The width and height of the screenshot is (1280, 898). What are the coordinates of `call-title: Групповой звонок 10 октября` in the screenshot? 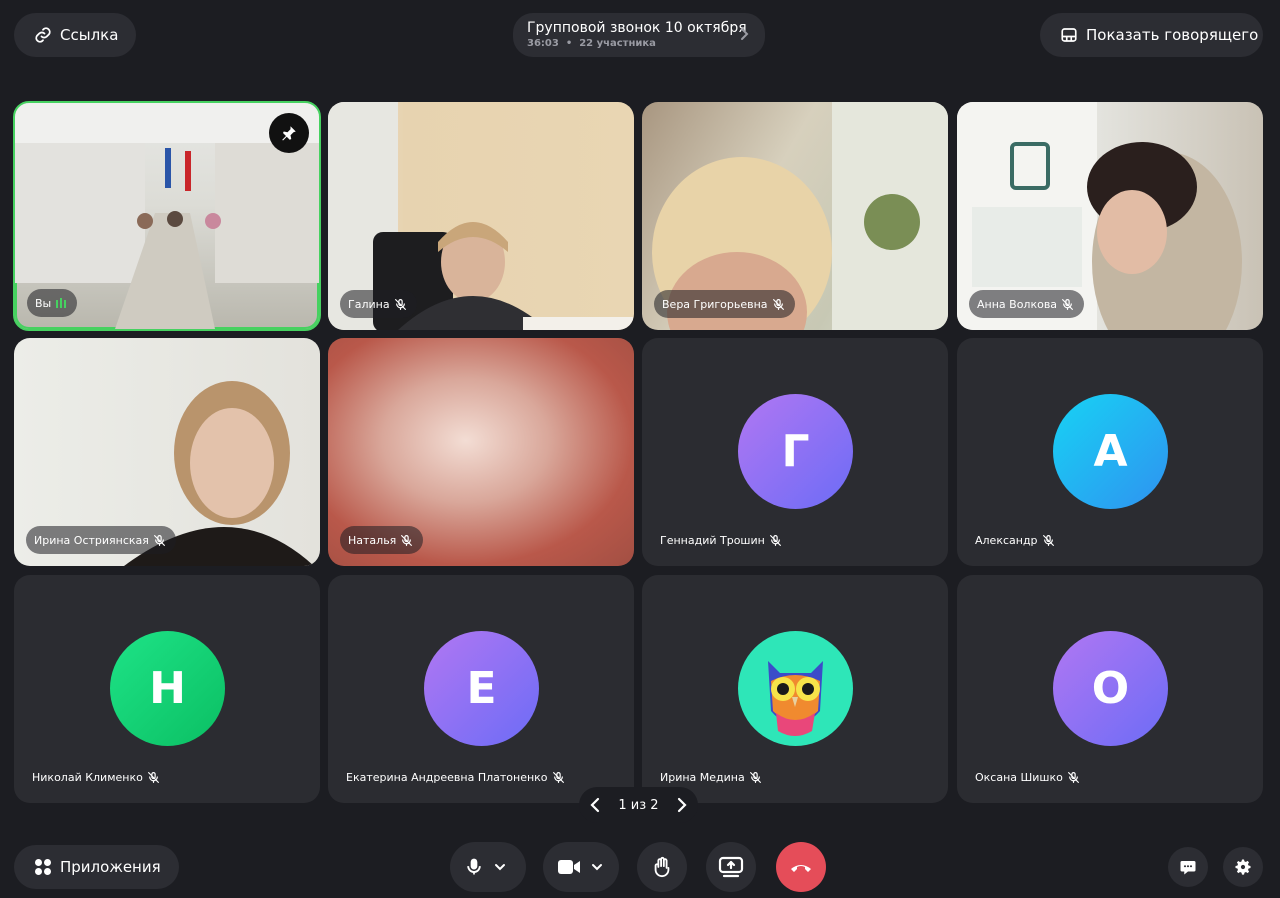 It's located at (637, 28).